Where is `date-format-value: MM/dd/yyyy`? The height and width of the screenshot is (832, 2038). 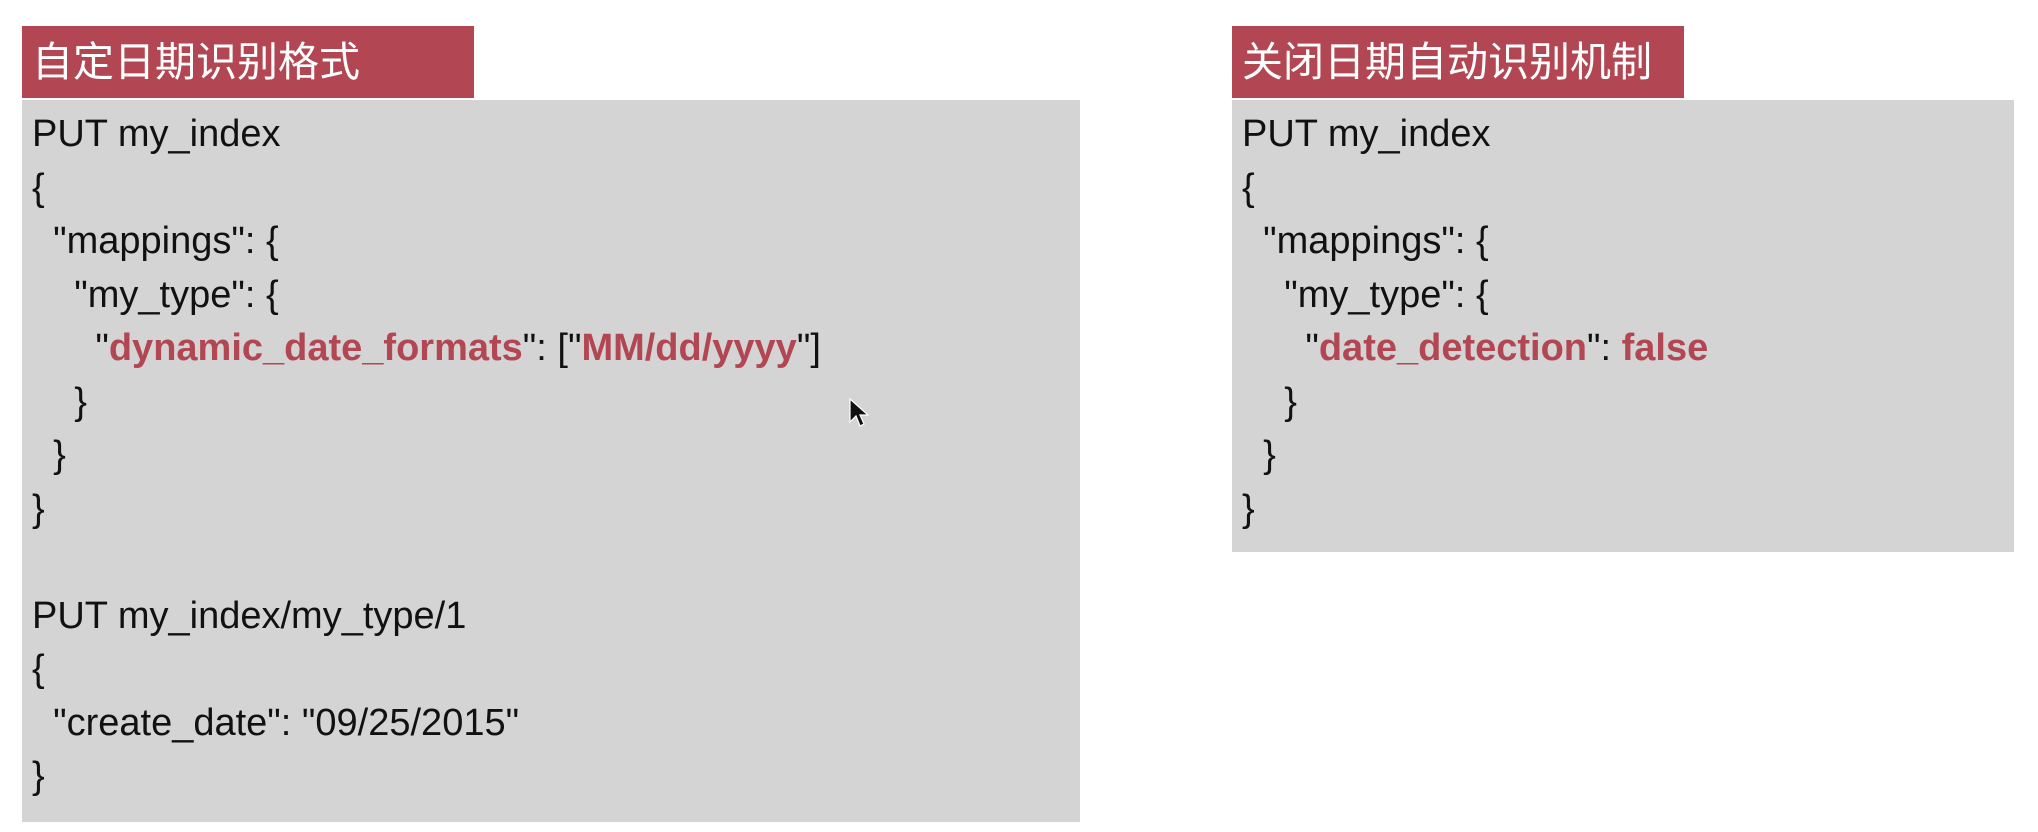 date-format-value: MM/dd/yyyy is located at coordinates (689, 348).